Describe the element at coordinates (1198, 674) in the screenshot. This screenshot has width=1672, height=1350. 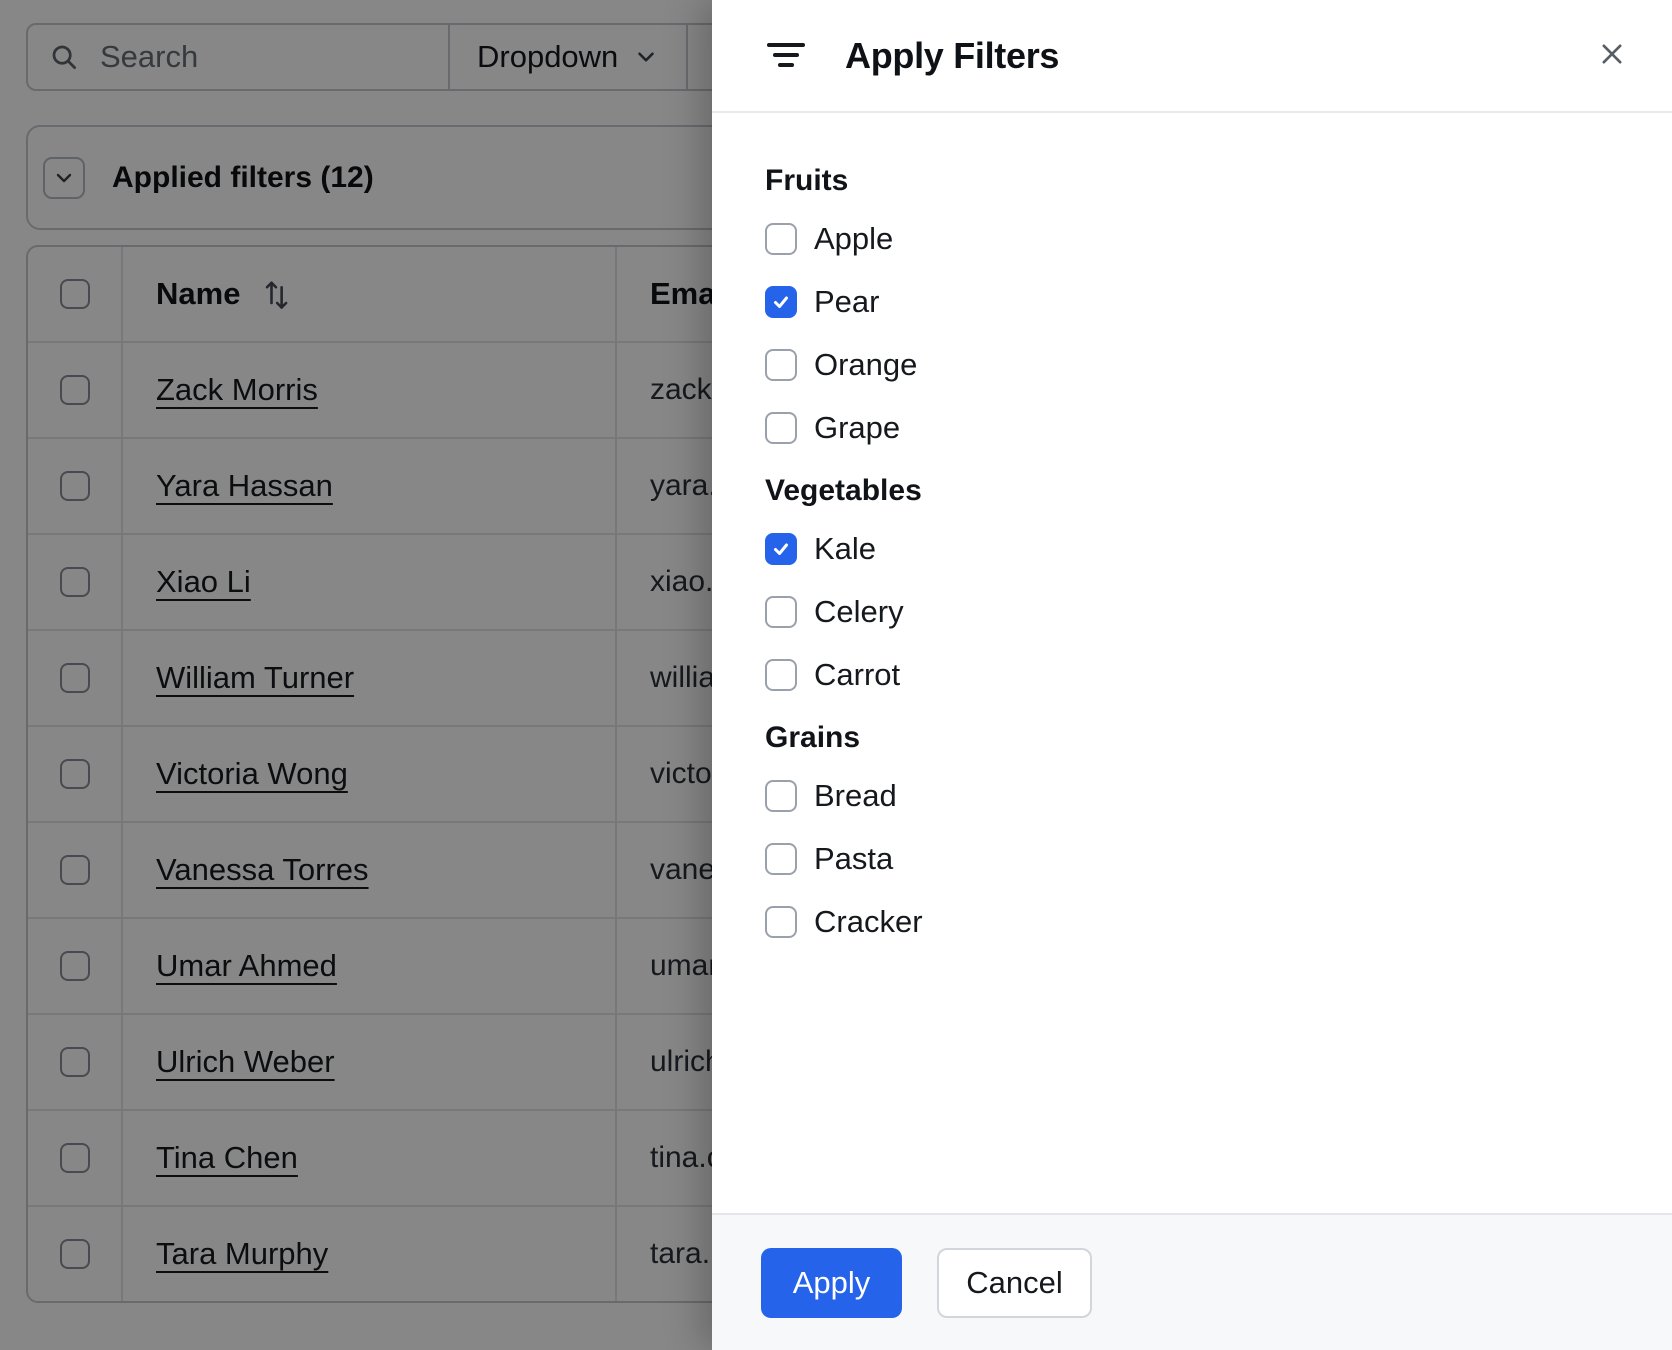
I see `filter-option: Carrot` at that location.